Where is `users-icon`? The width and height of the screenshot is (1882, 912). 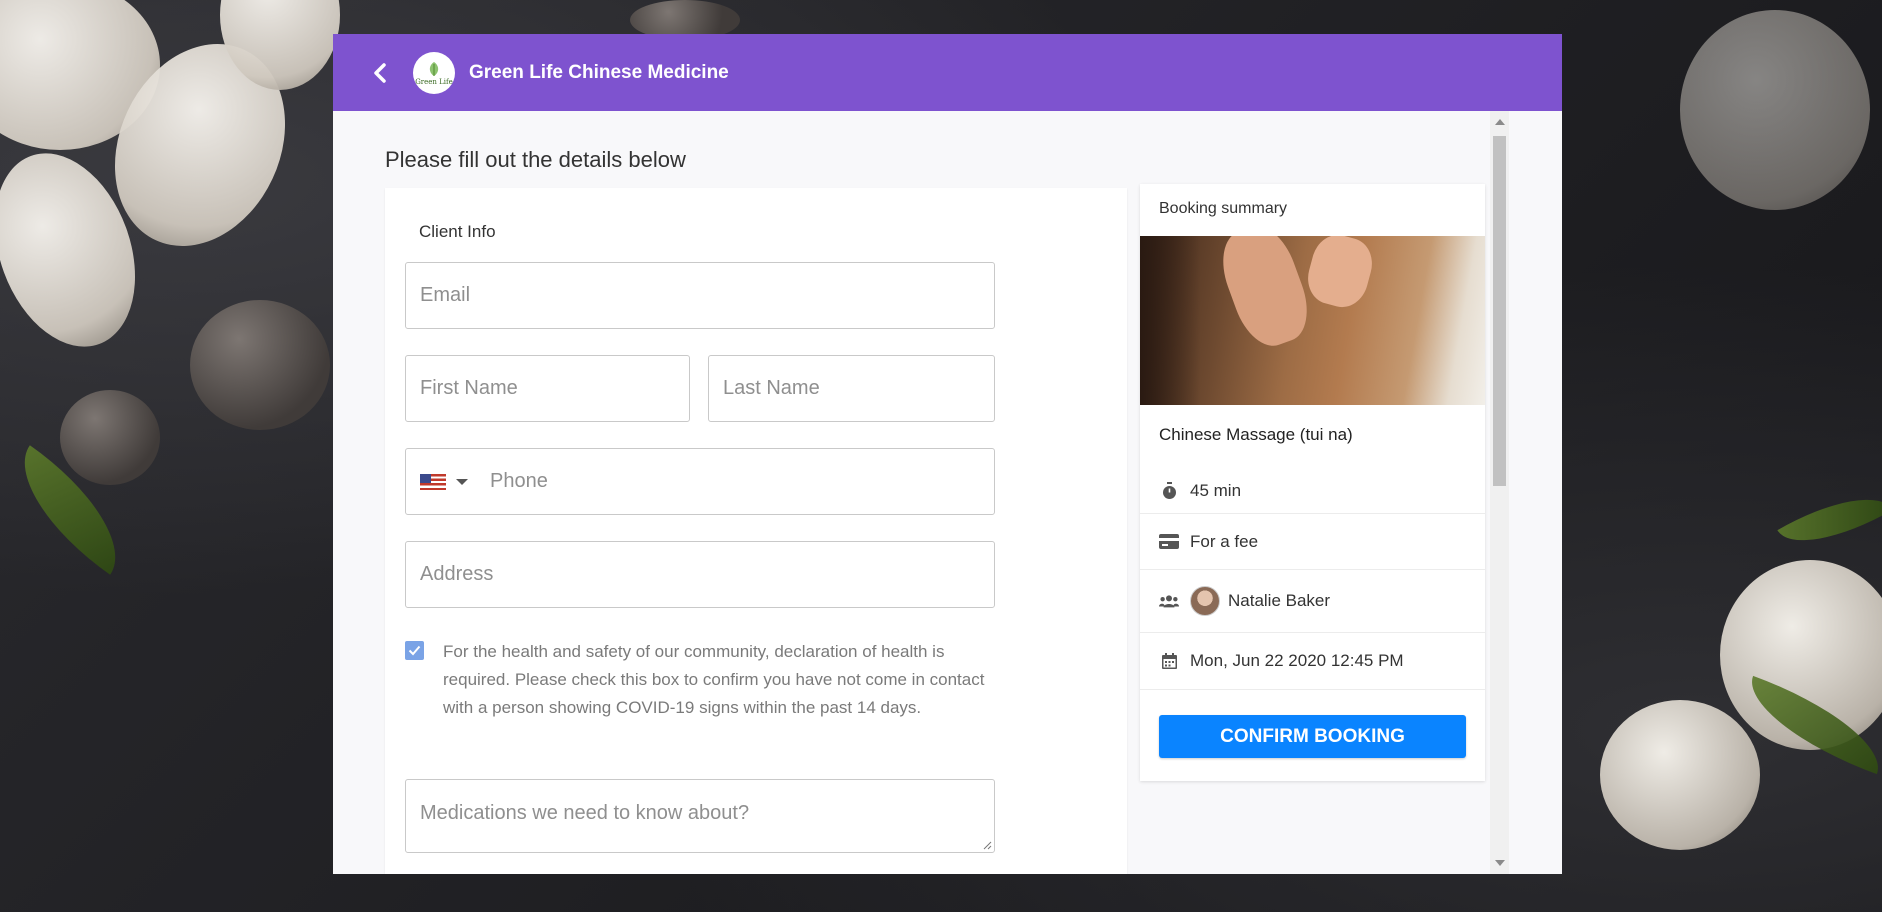
users-icon is located at coordinates (1169, 600).